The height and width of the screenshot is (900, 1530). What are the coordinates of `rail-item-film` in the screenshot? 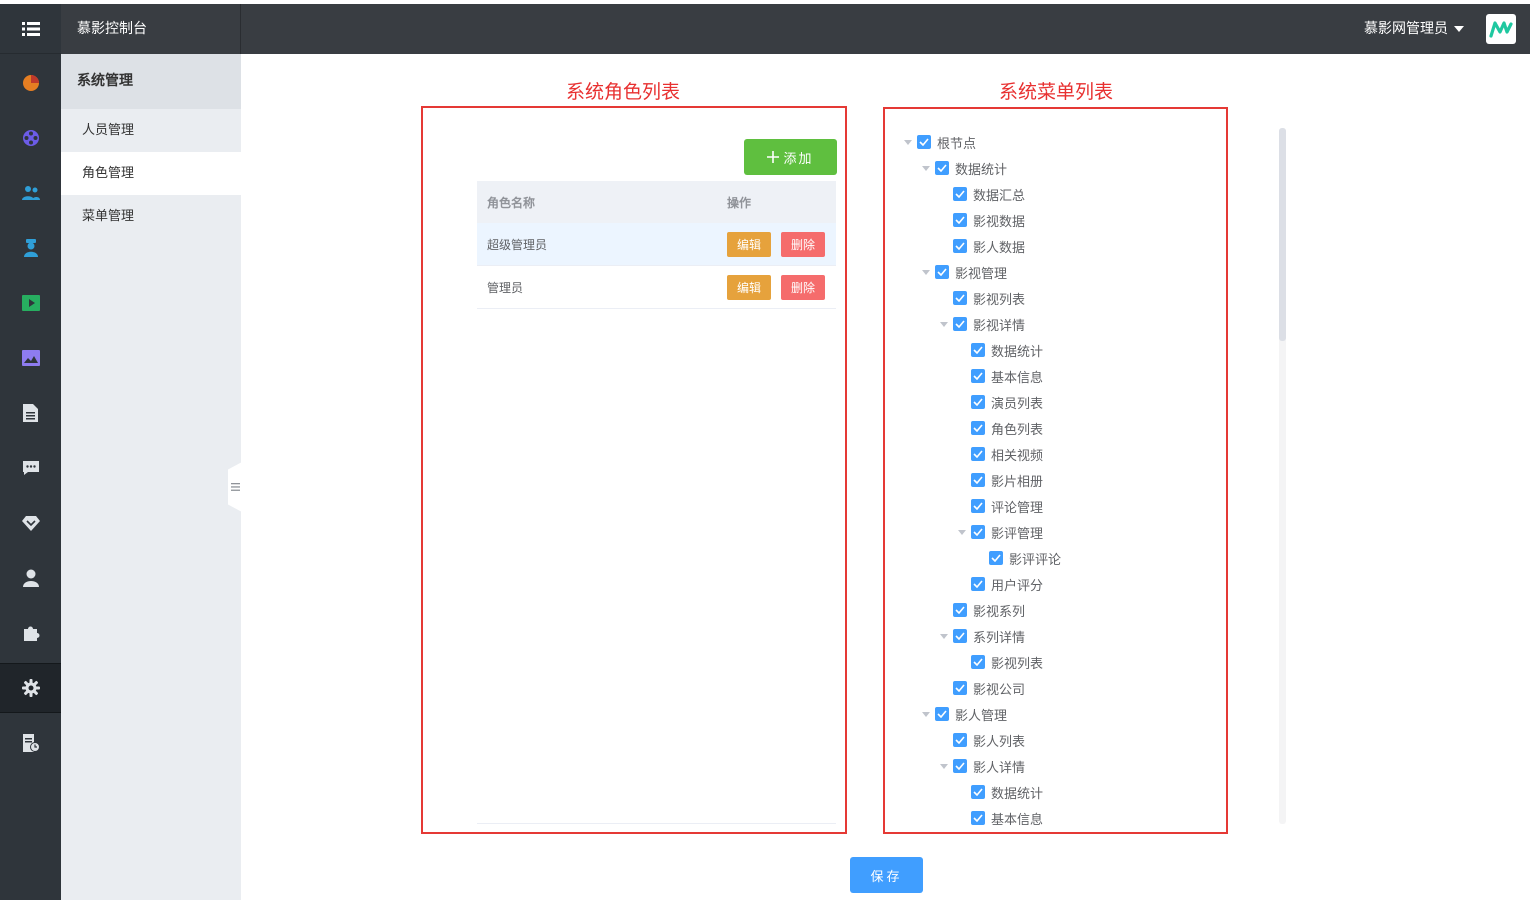 It's located at (30, 138).